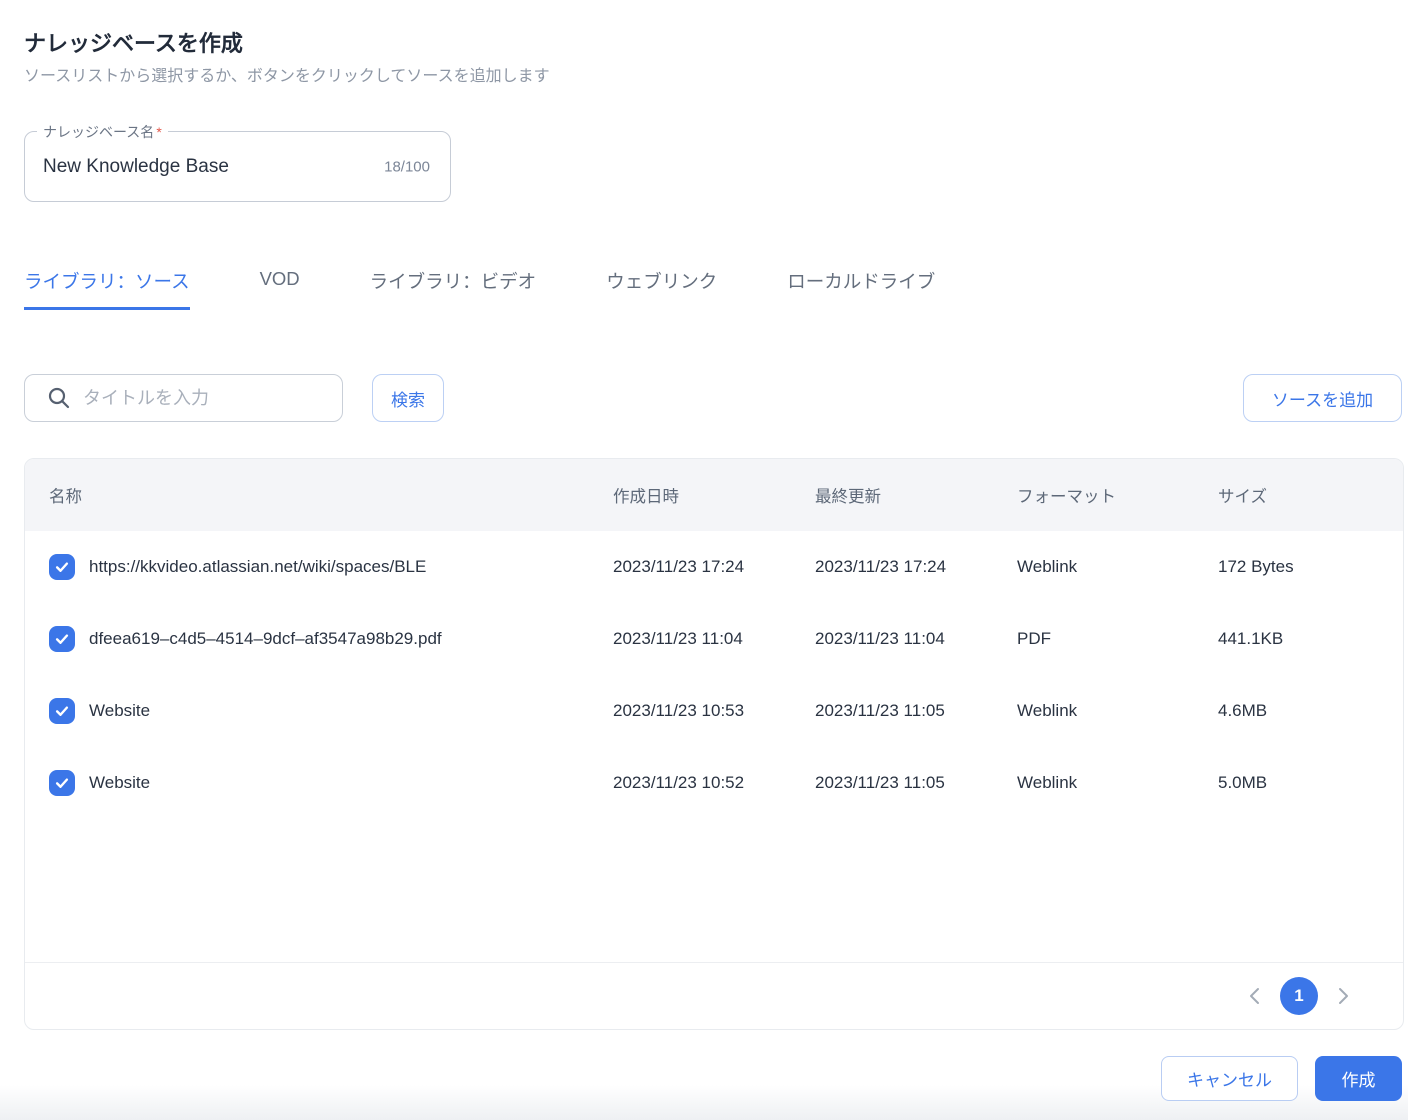 The image size is (1408, 1120). Describe the element at coordinates (1243, 710) in the screenshot. I see `size-cell: 4.6MB` at that location.